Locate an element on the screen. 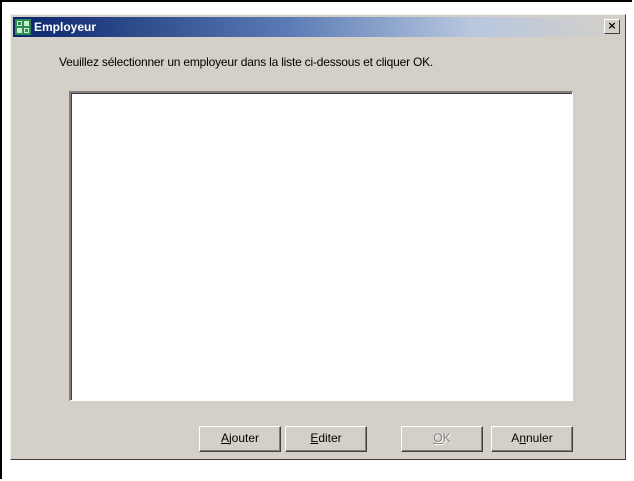 The width and height of the screenshot is (634, 481). ok-label: K is located at coordinates (446, 438).